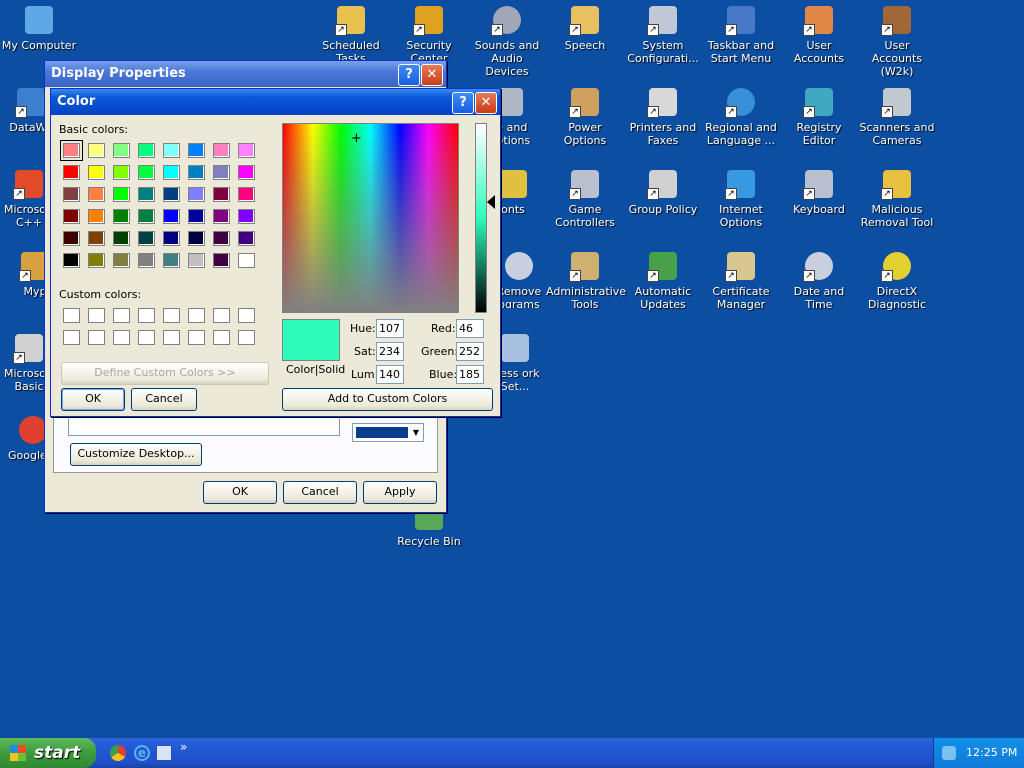  I want to click on quicklaunch-more-icon: », so click(183, 747).